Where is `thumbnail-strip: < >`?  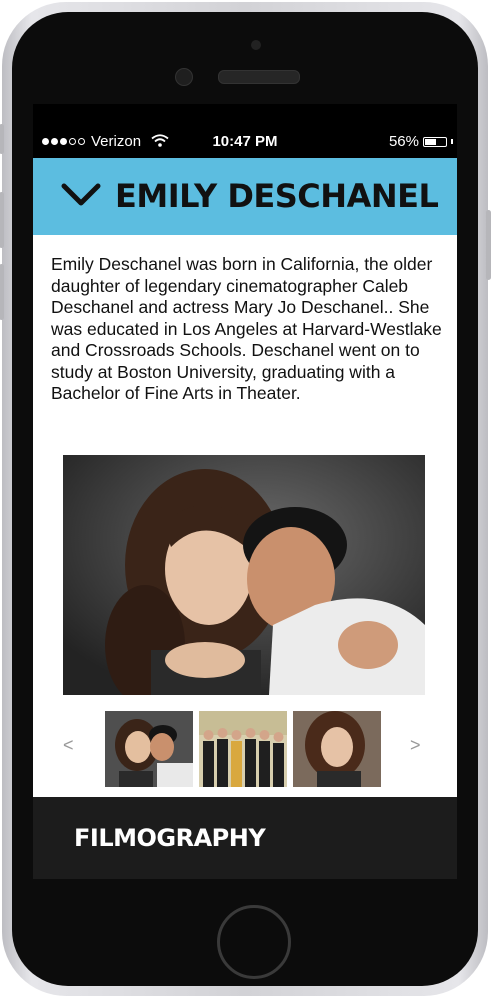
thumbnail-strip: < > is located at coordinates (245, 749).